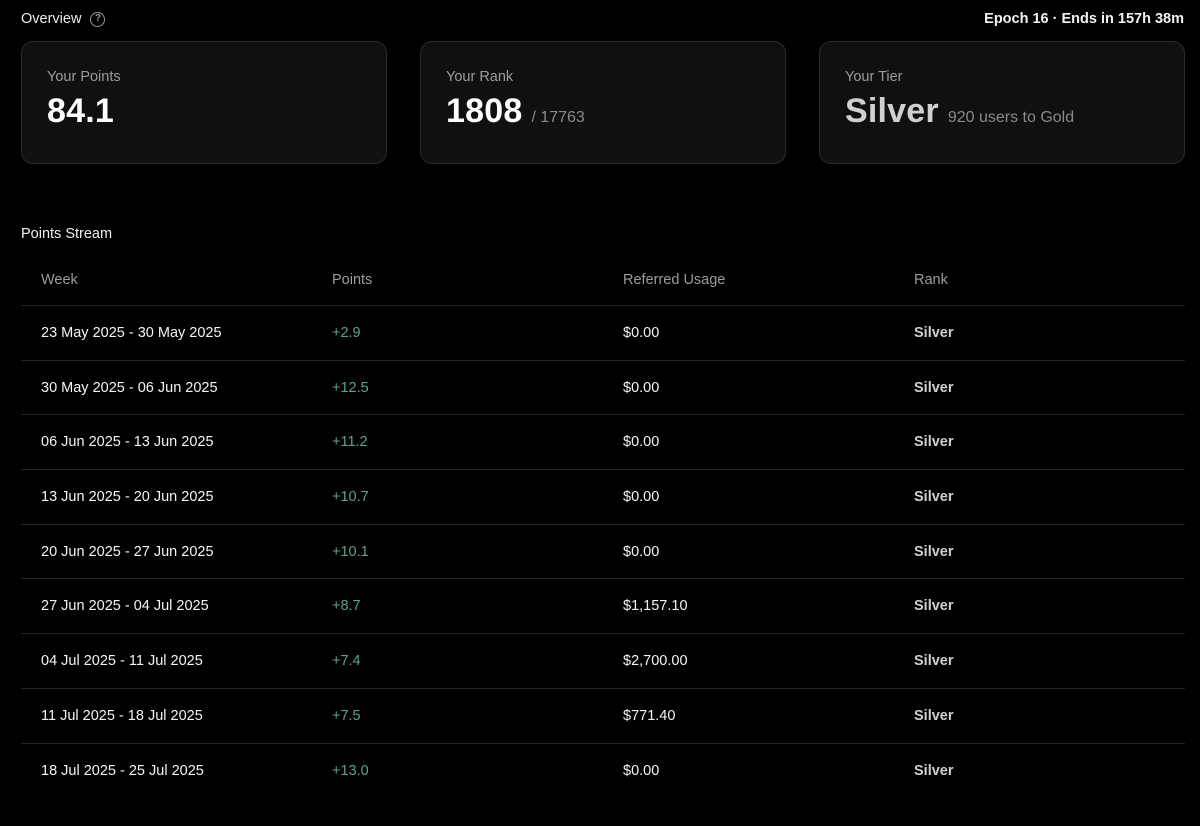 This screenshot has width=1200, height=826. What do you see at coordinates (649, 715) in the screenshot?
I see `referred-usage-cell: $771.40` at bounding box center [649, 715].